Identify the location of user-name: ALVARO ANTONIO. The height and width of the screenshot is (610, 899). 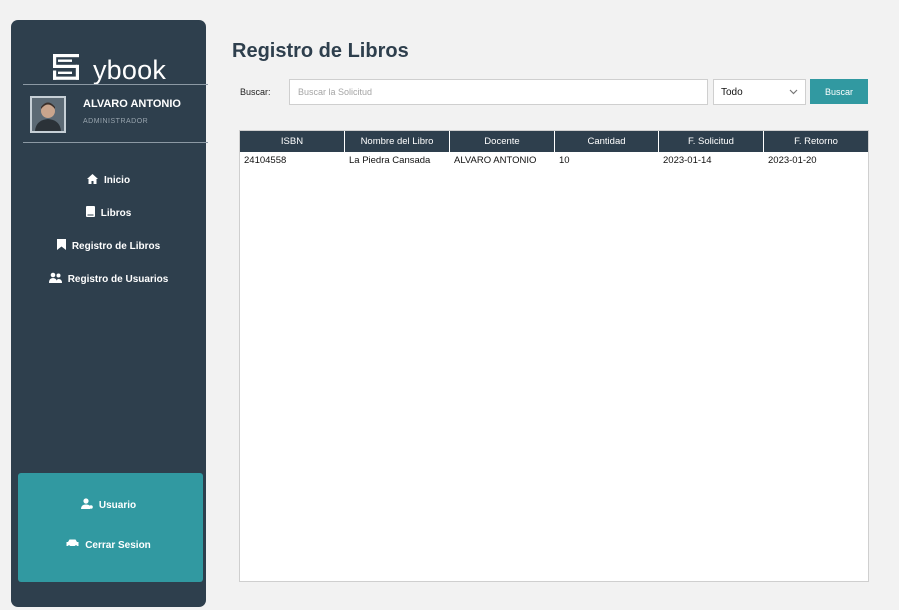
(132, 104).